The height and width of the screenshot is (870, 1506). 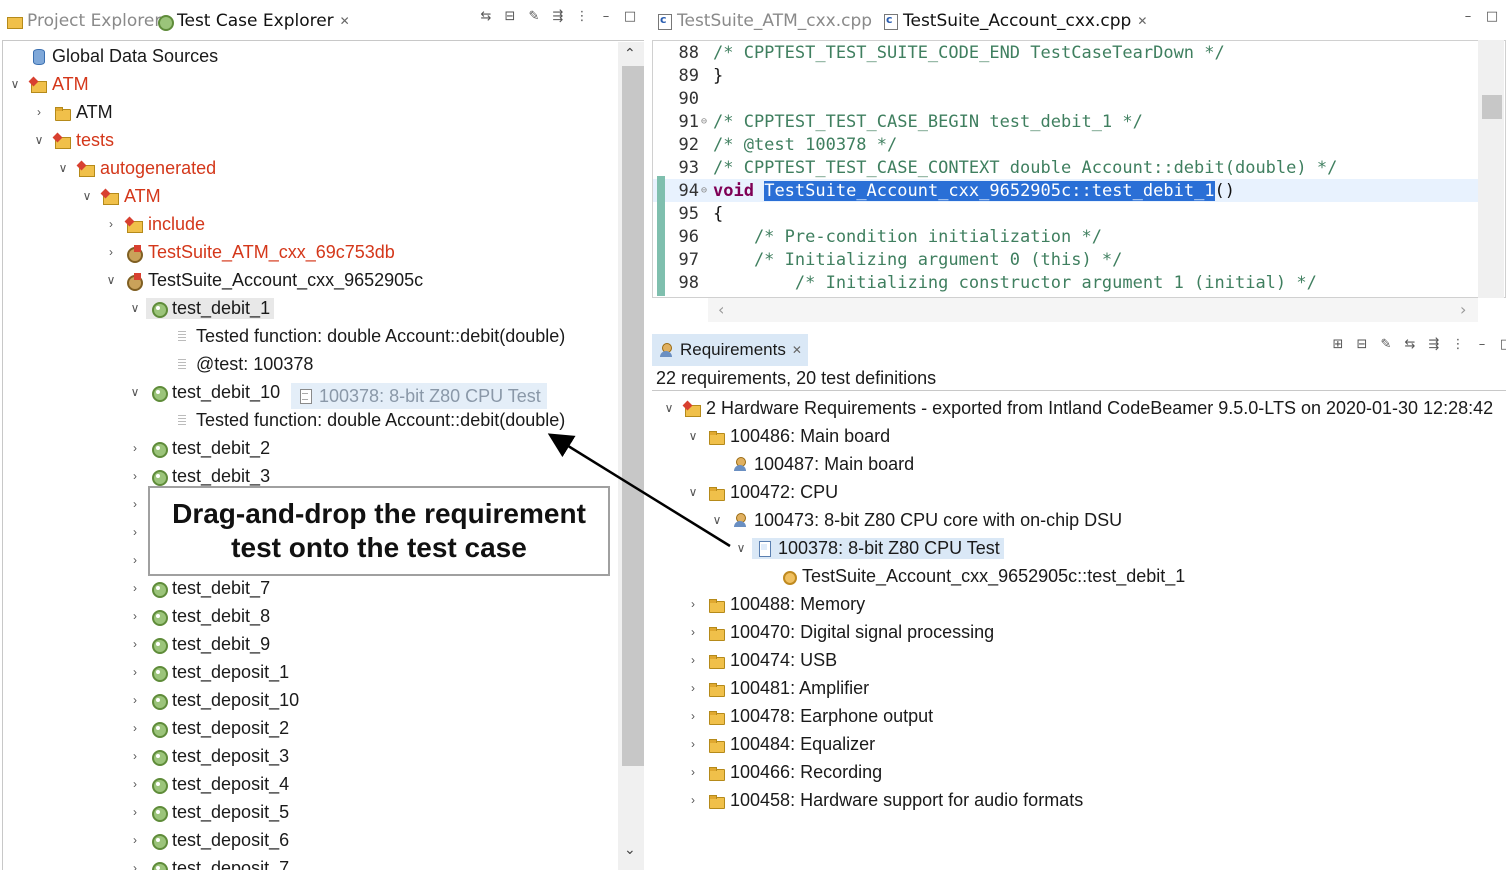 What do you see at coordinates (762, 492) in the screenshot?
I see `req-item-cpu: ∨ 100472: CPU` at bounding box center [762, 492].